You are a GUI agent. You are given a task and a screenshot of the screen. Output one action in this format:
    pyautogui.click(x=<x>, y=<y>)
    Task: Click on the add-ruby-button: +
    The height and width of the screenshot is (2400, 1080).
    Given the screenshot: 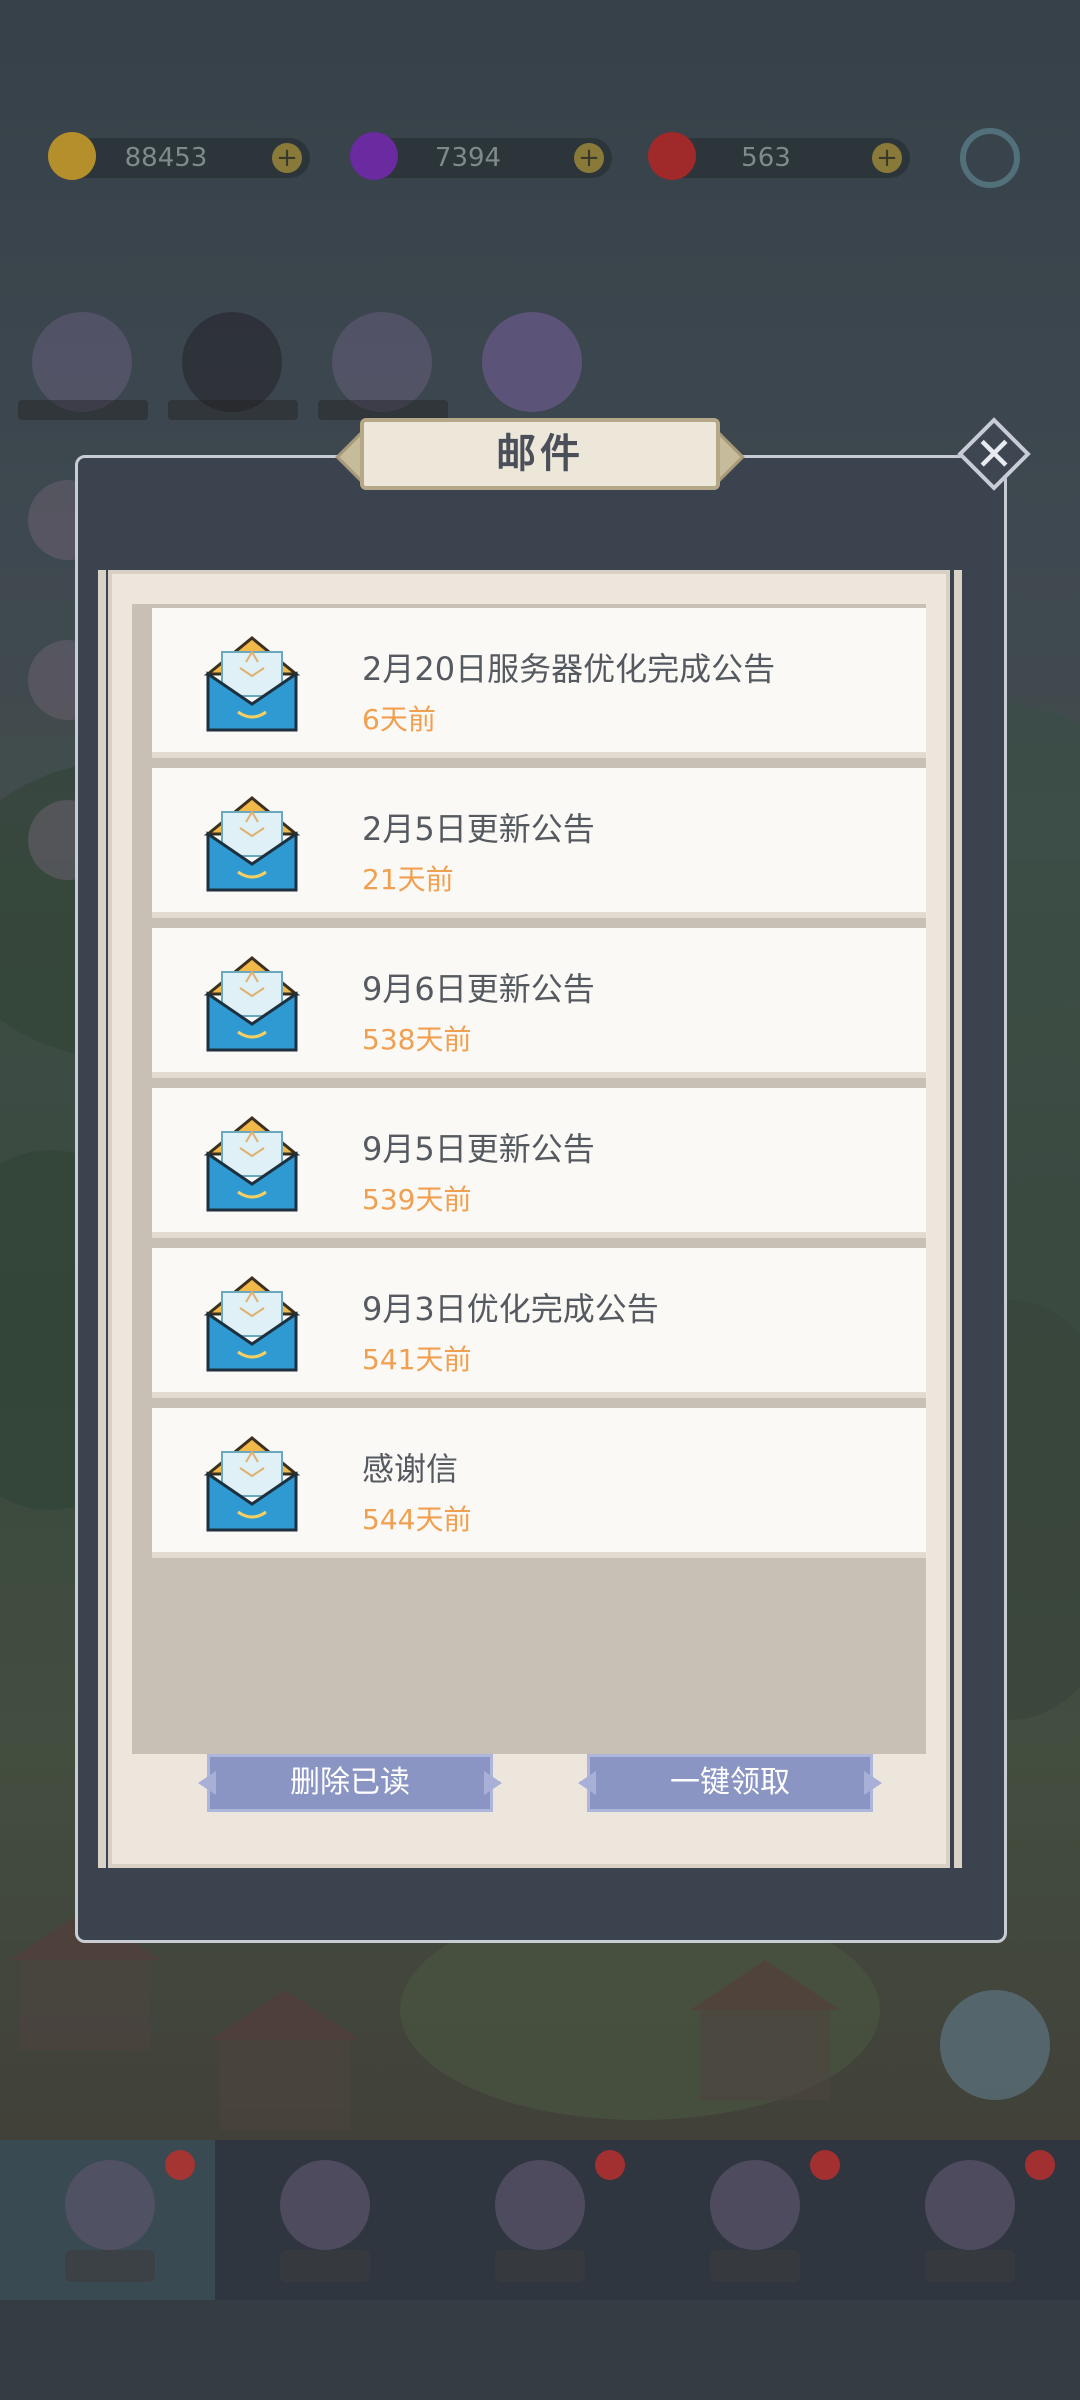 What is the action you would take?
    pyautogui.click(x=887, y=158)
    